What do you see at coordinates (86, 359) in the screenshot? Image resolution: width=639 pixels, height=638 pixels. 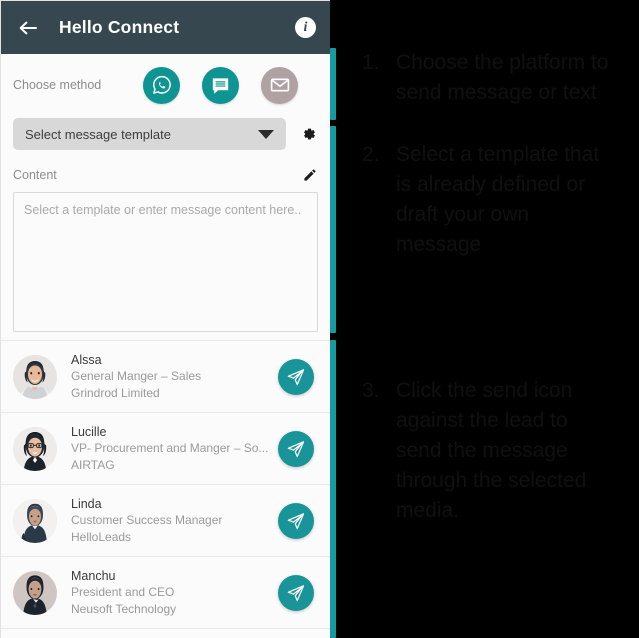 I see `contact-name: Alssa` at bounding box center [86, 359].